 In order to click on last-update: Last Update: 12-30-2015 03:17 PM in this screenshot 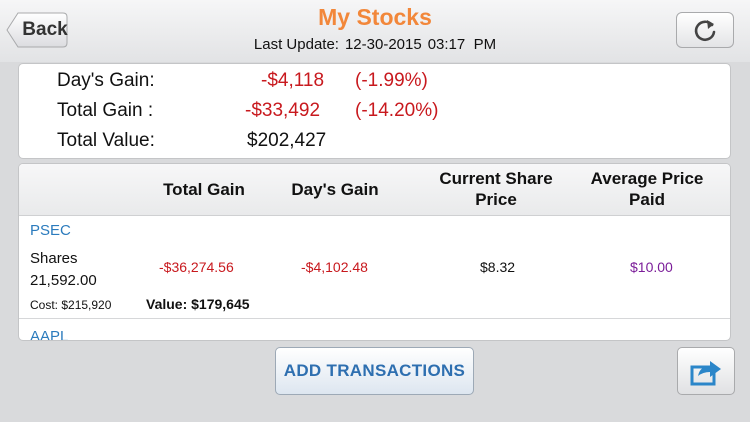, I will do `click(375, 44)`.